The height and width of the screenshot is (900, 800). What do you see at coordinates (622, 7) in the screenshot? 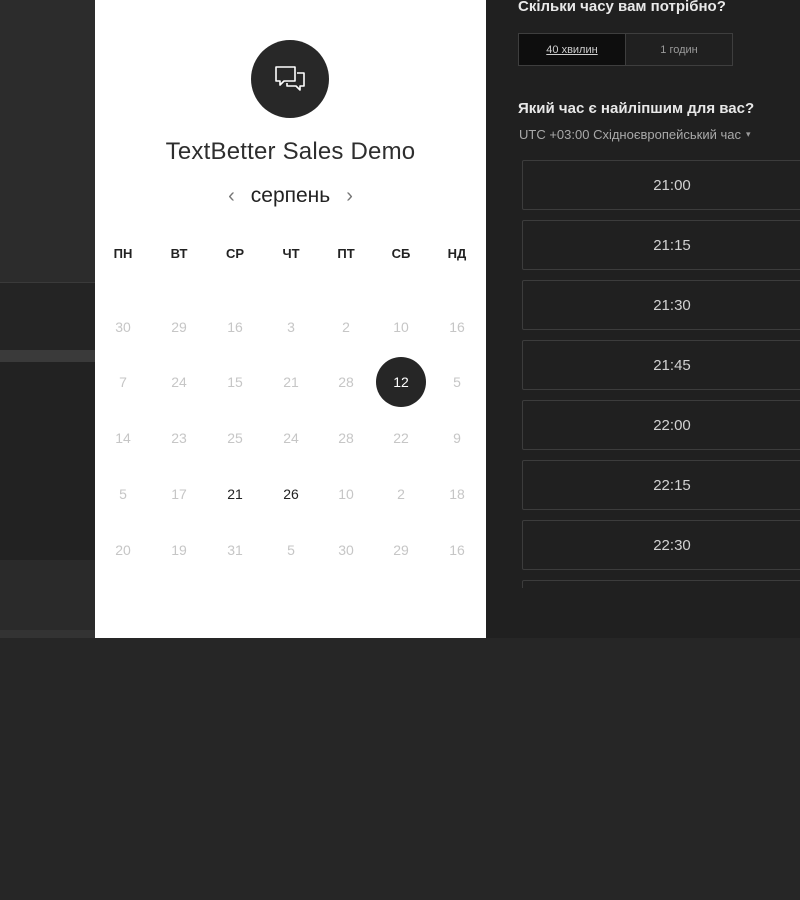
I see `duration-question: Скільки часу вам потрібно?` at bounding box center [622, 7].